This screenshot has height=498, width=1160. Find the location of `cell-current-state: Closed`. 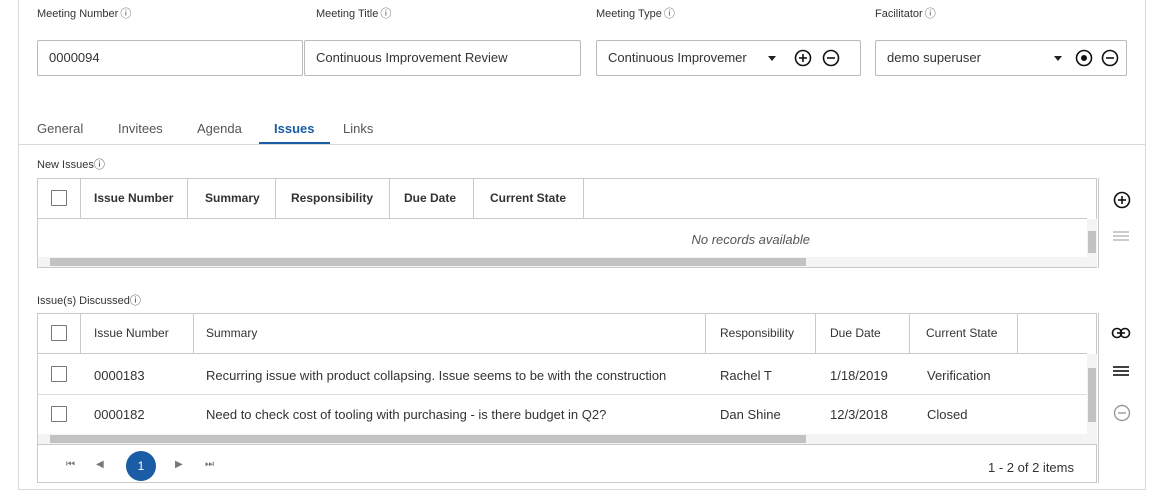

cell-current-state: Closed is located at coordinates (947, 414).